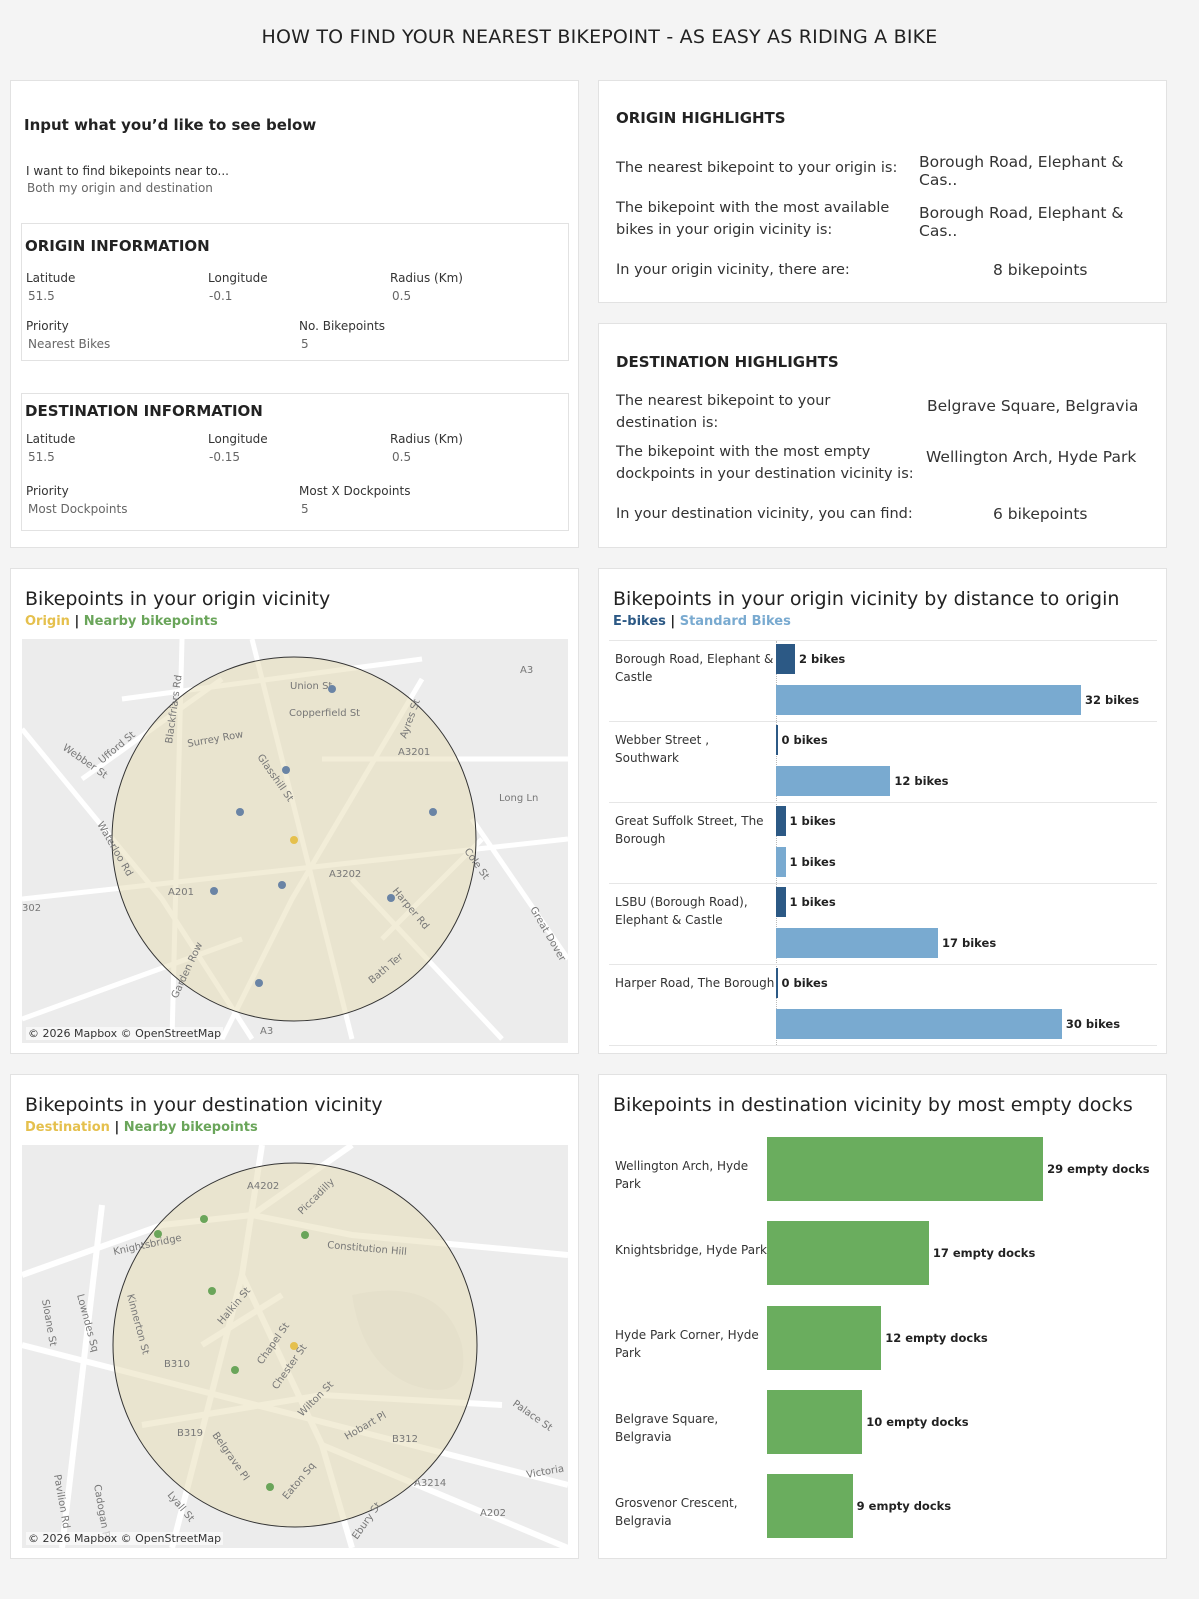 This screenshot has width=1199, height=1599. What do you see at coordinates (144, 411) in the screenshot?
I see `destination-info-heading: DESTINATION INFORMATION` at bounding box center [144, 411].